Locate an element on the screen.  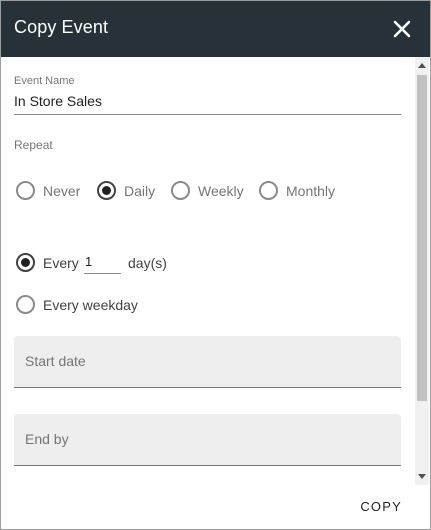
every-weekday-label: Every weekday is located at coordinates (90, 305).